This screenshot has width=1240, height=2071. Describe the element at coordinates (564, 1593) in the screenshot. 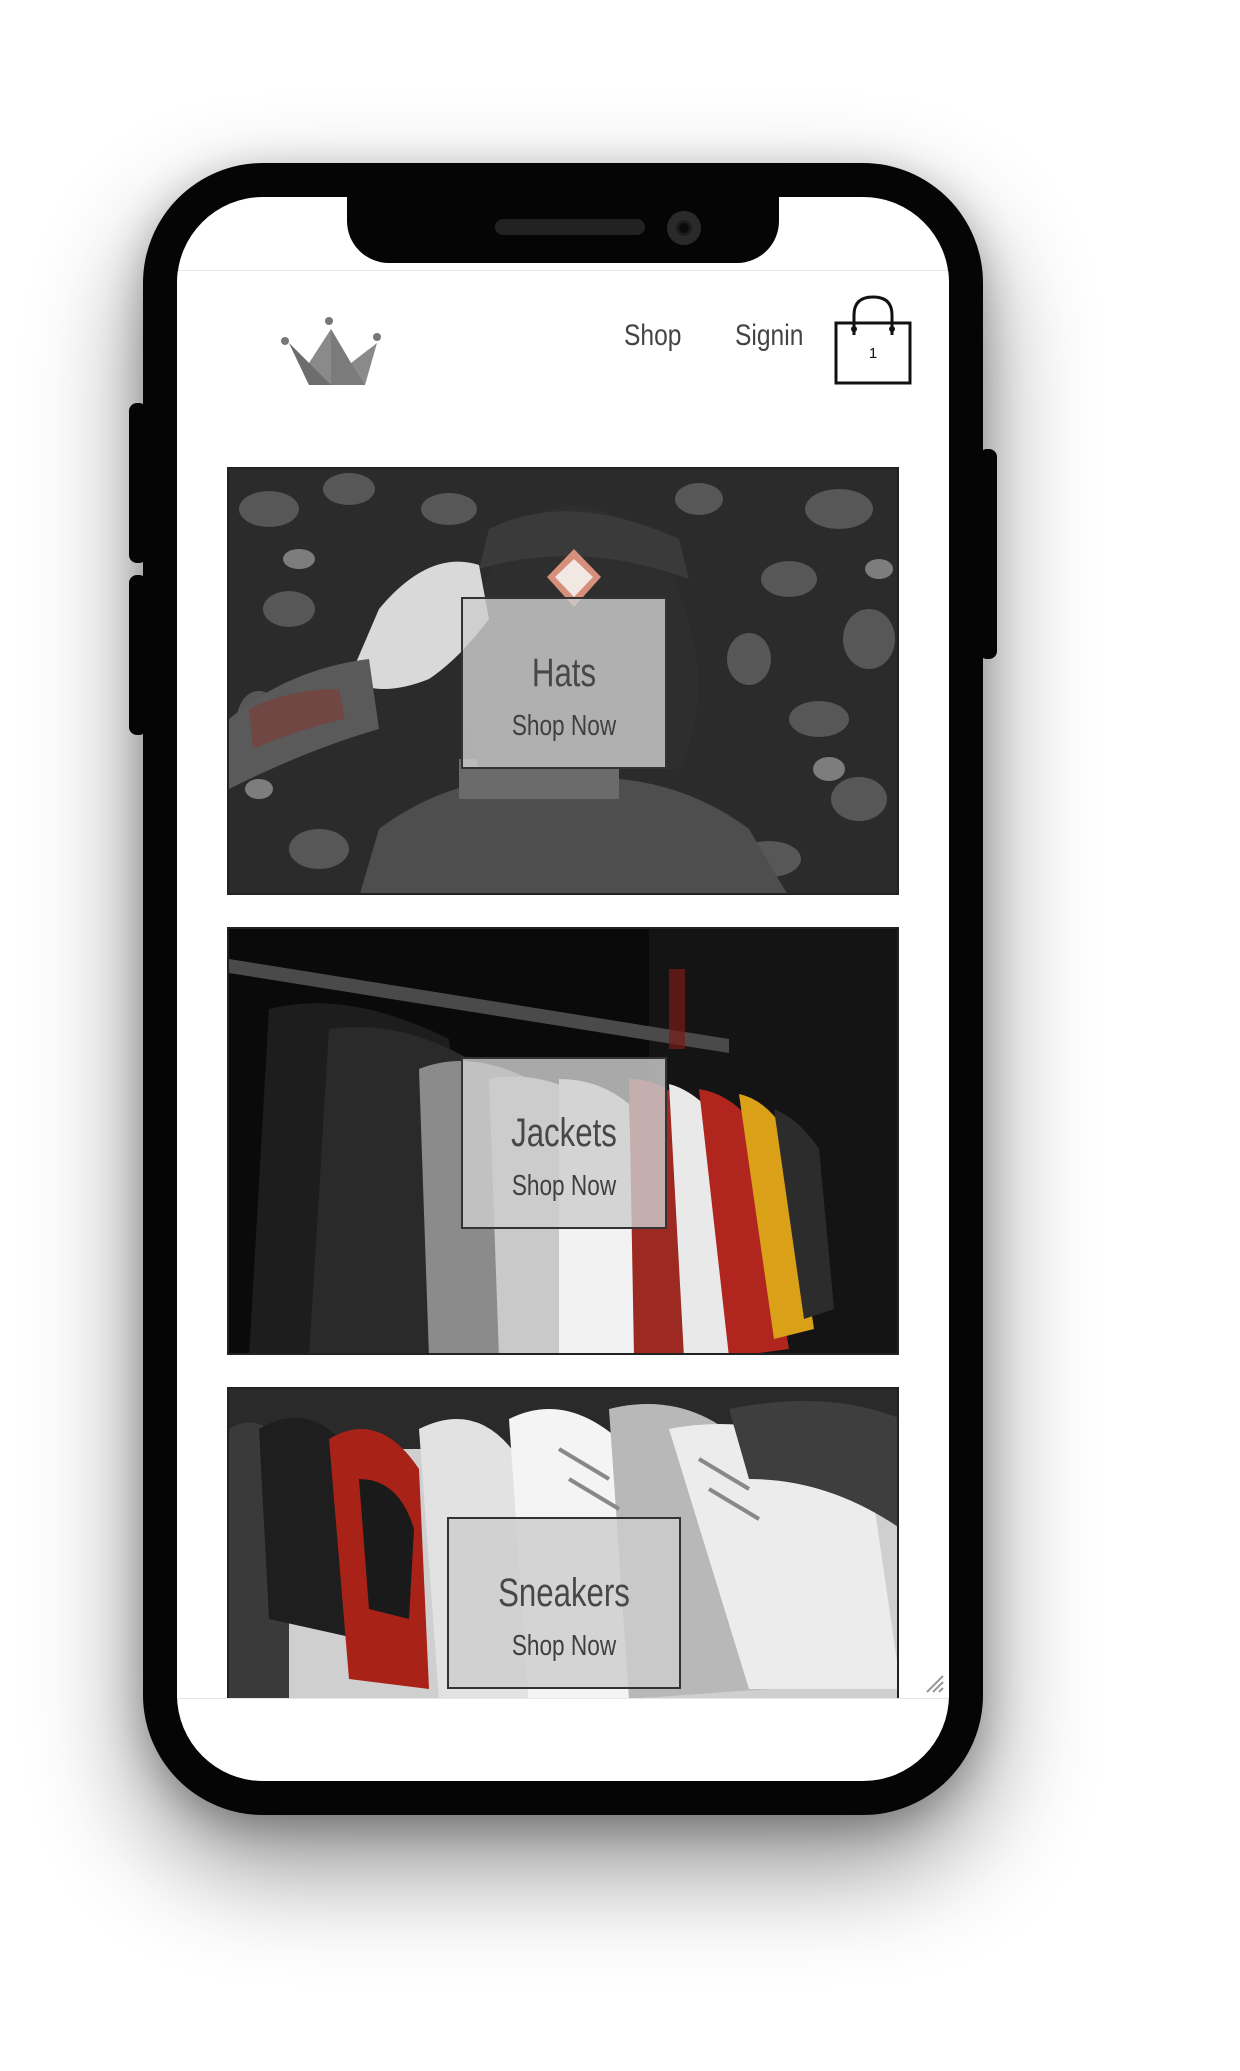

I see `category-title-sneakers: Sneakers` at that location.